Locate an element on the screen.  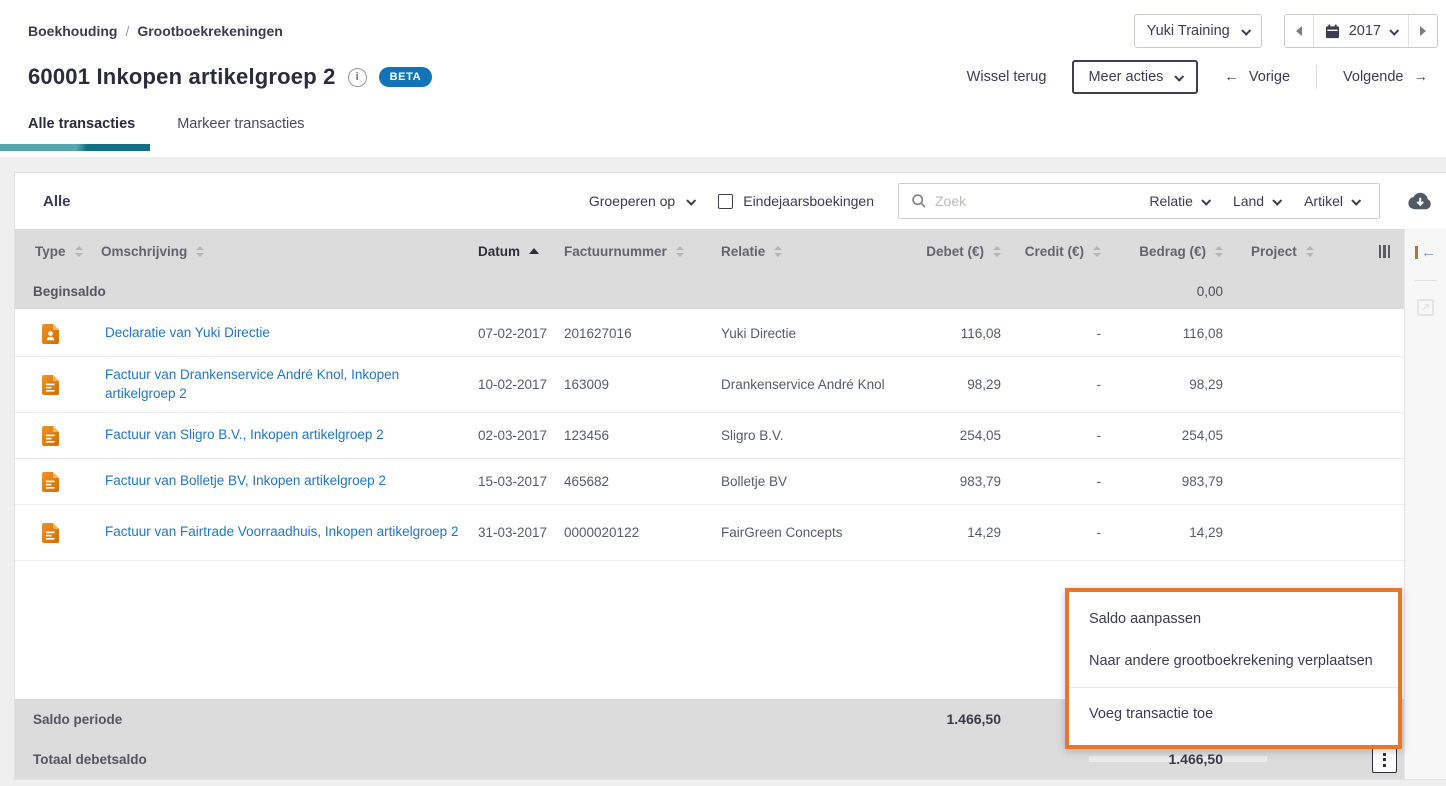
bedrag-cell: 116,08 is located at coordinates (1202, 333).